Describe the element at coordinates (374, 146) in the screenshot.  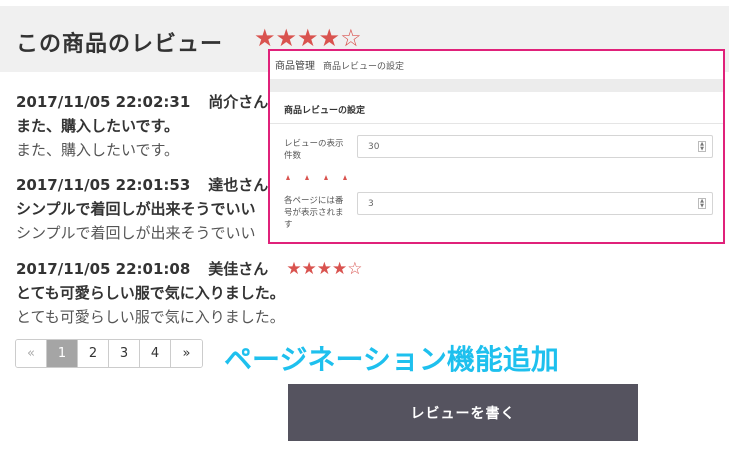
I see `reviews-per-page-value: 30` at that location.